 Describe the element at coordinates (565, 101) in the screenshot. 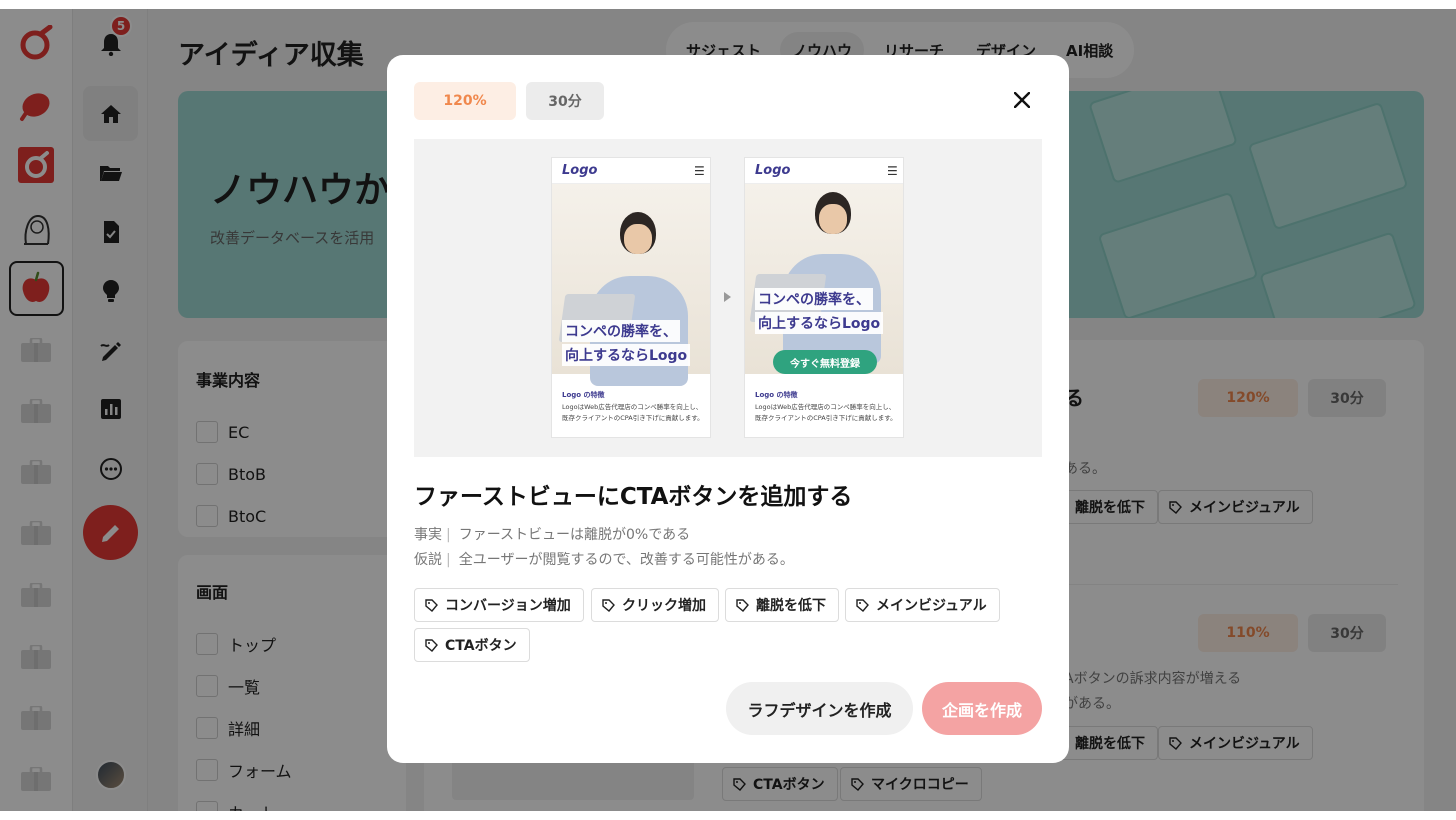

I see `time-badge: 30分` at that location.